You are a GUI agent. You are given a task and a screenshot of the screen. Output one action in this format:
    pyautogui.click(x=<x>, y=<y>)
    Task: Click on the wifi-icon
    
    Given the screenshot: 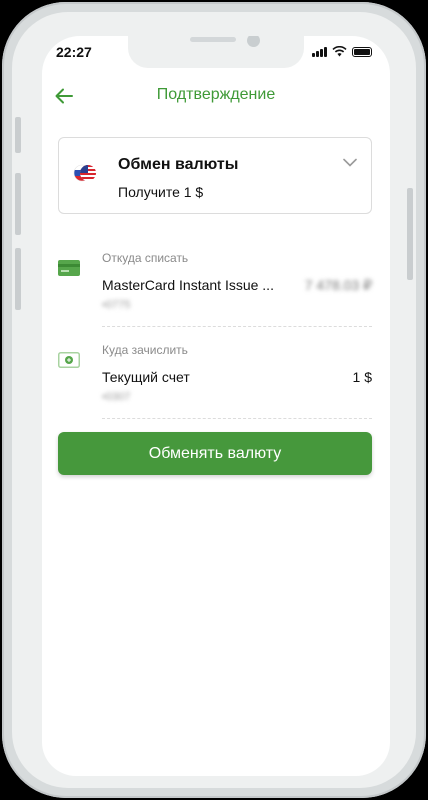 What is the action you would take?
    pyautogui.click(x=339, y=51)
    